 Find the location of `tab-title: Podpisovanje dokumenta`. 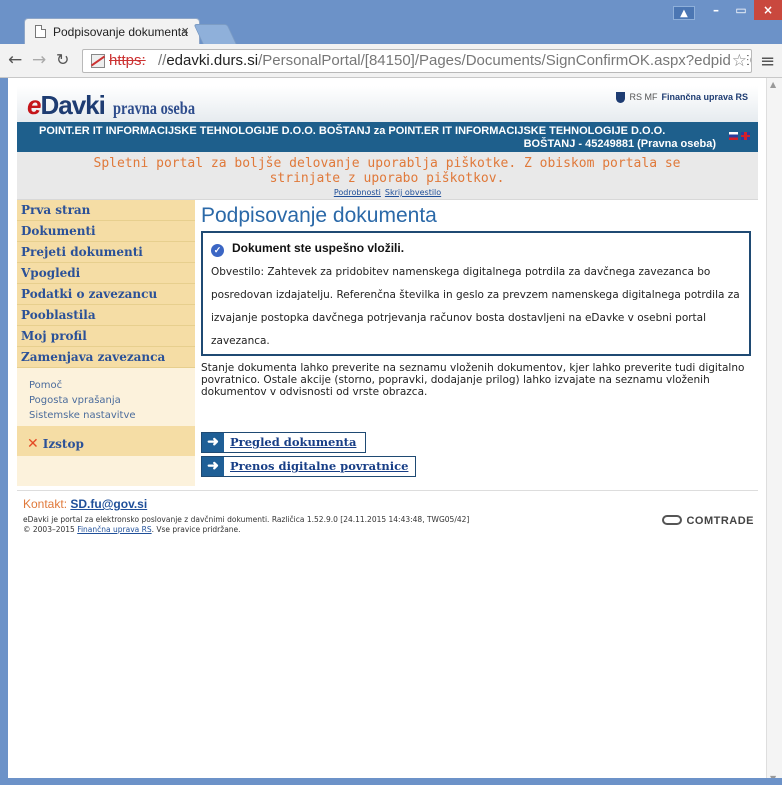

tab-title: Podpisovanje dokumenta is located at coordinates (120, 32).